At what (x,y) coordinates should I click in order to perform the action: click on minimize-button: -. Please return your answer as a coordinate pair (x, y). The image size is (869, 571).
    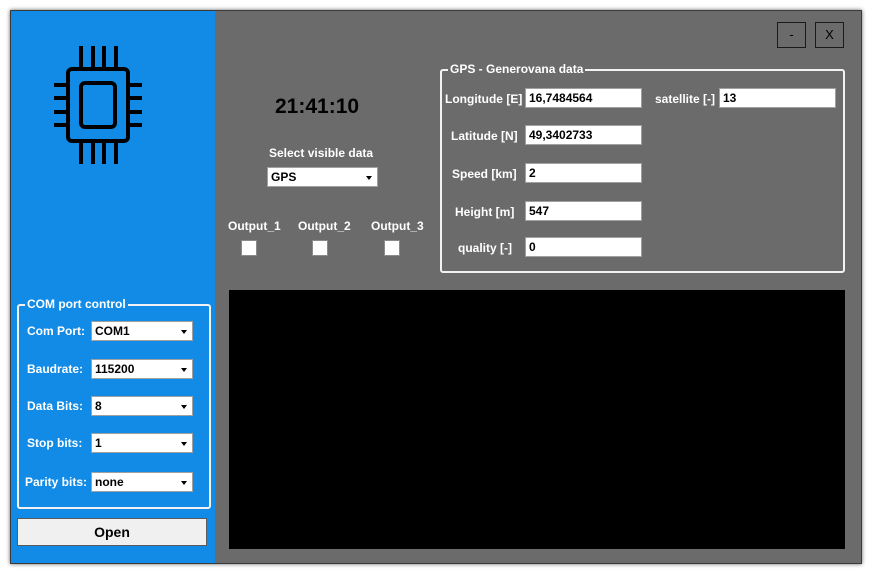
    Looking at the image, I should click on (791, 35).